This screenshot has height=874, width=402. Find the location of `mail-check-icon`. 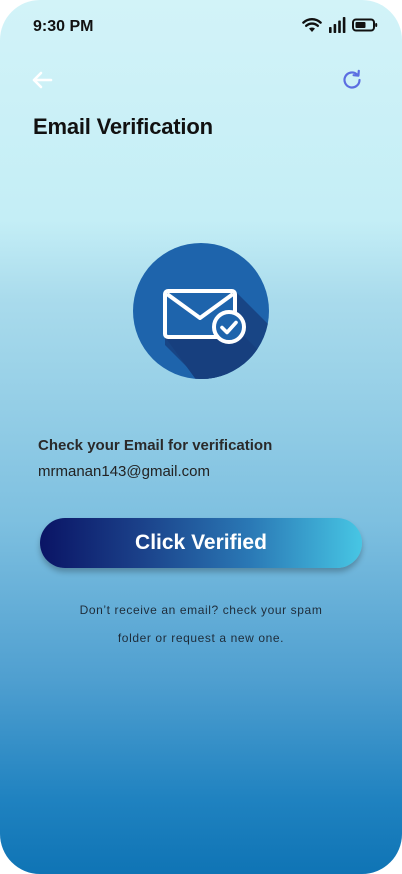

mail-check-icon is located at coordinates (201, 311).